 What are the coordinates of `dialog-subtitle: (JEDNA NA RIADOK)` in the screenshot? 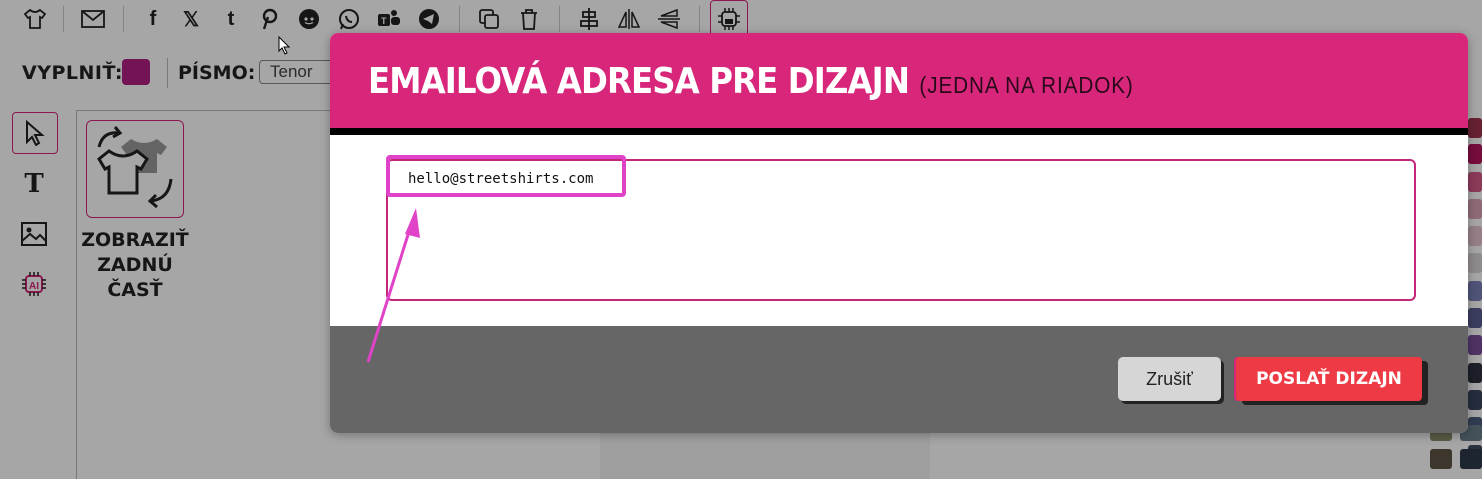 It's located at (1026, 85).